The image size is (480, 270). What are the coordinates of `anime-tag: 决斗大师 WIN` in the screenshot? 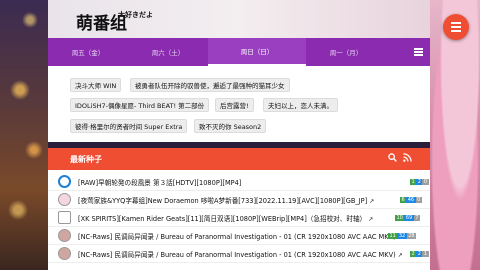 It's located at (96, 85).